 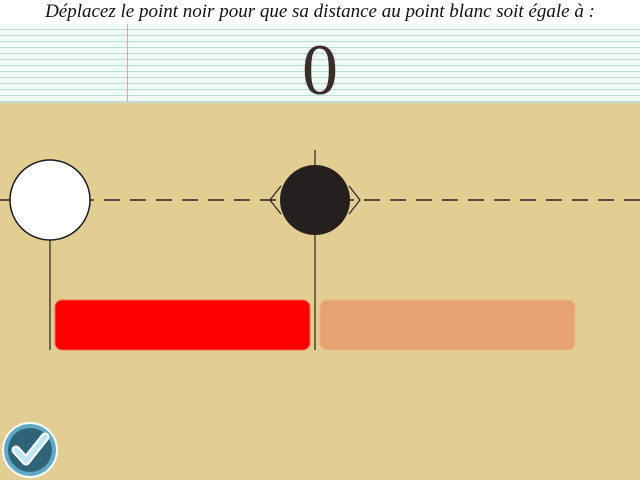 I want to click on white-point, so click(x=50, y=200).